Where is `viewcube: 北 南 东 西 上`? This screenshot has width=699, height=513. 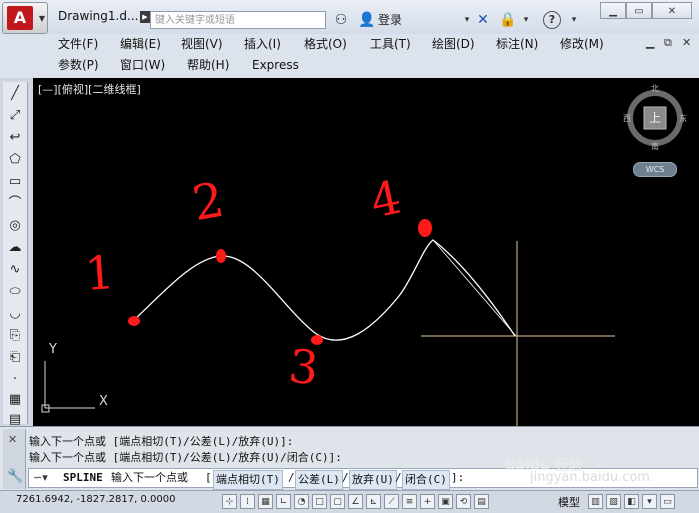
viewcube: 北 南 东 西 上 is located at coordinates (655, 116).